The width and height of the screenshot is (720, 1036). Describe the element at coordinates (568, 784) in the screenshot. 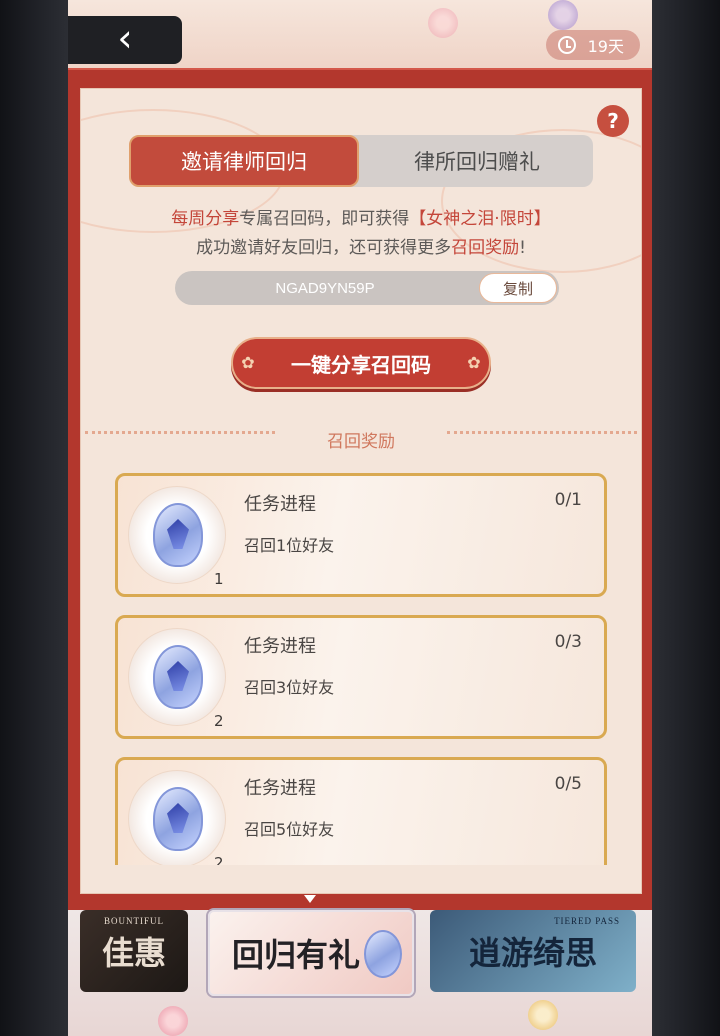

I see `task-progress: 0/5` at that location.